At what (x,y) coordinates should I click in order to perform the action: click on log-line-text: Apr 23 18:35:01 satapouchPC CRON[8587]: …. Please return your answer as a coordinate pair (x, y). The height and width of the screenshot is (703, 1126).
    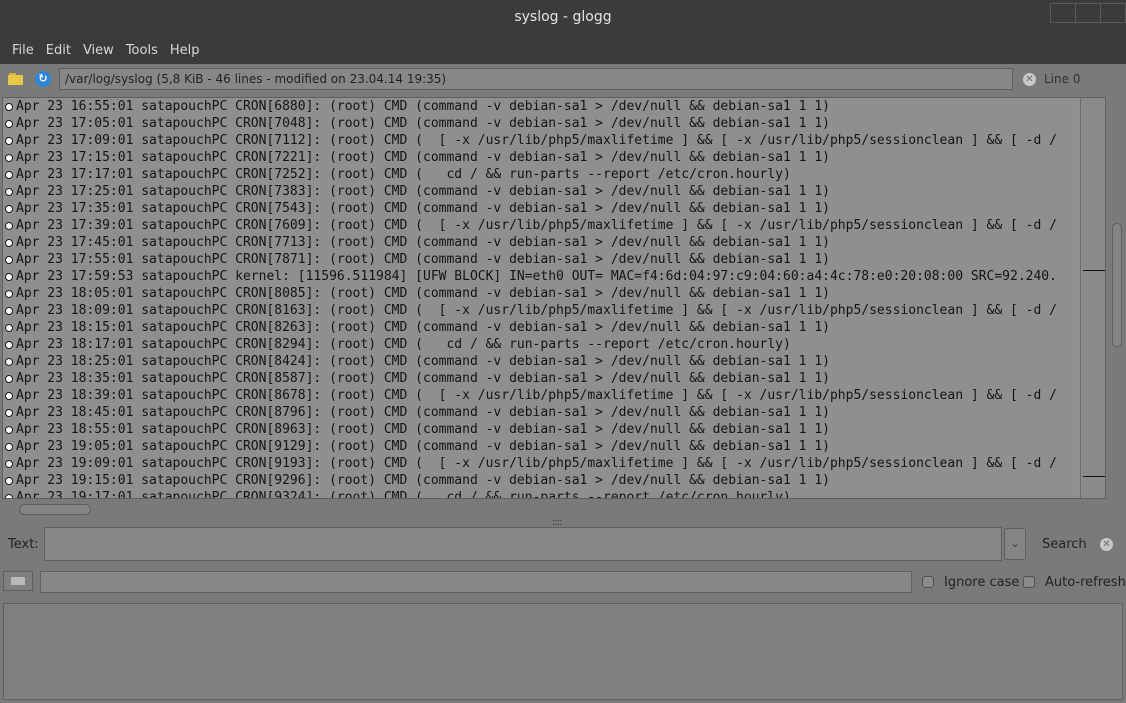
    Looking at the image, I should click on (423, 378).